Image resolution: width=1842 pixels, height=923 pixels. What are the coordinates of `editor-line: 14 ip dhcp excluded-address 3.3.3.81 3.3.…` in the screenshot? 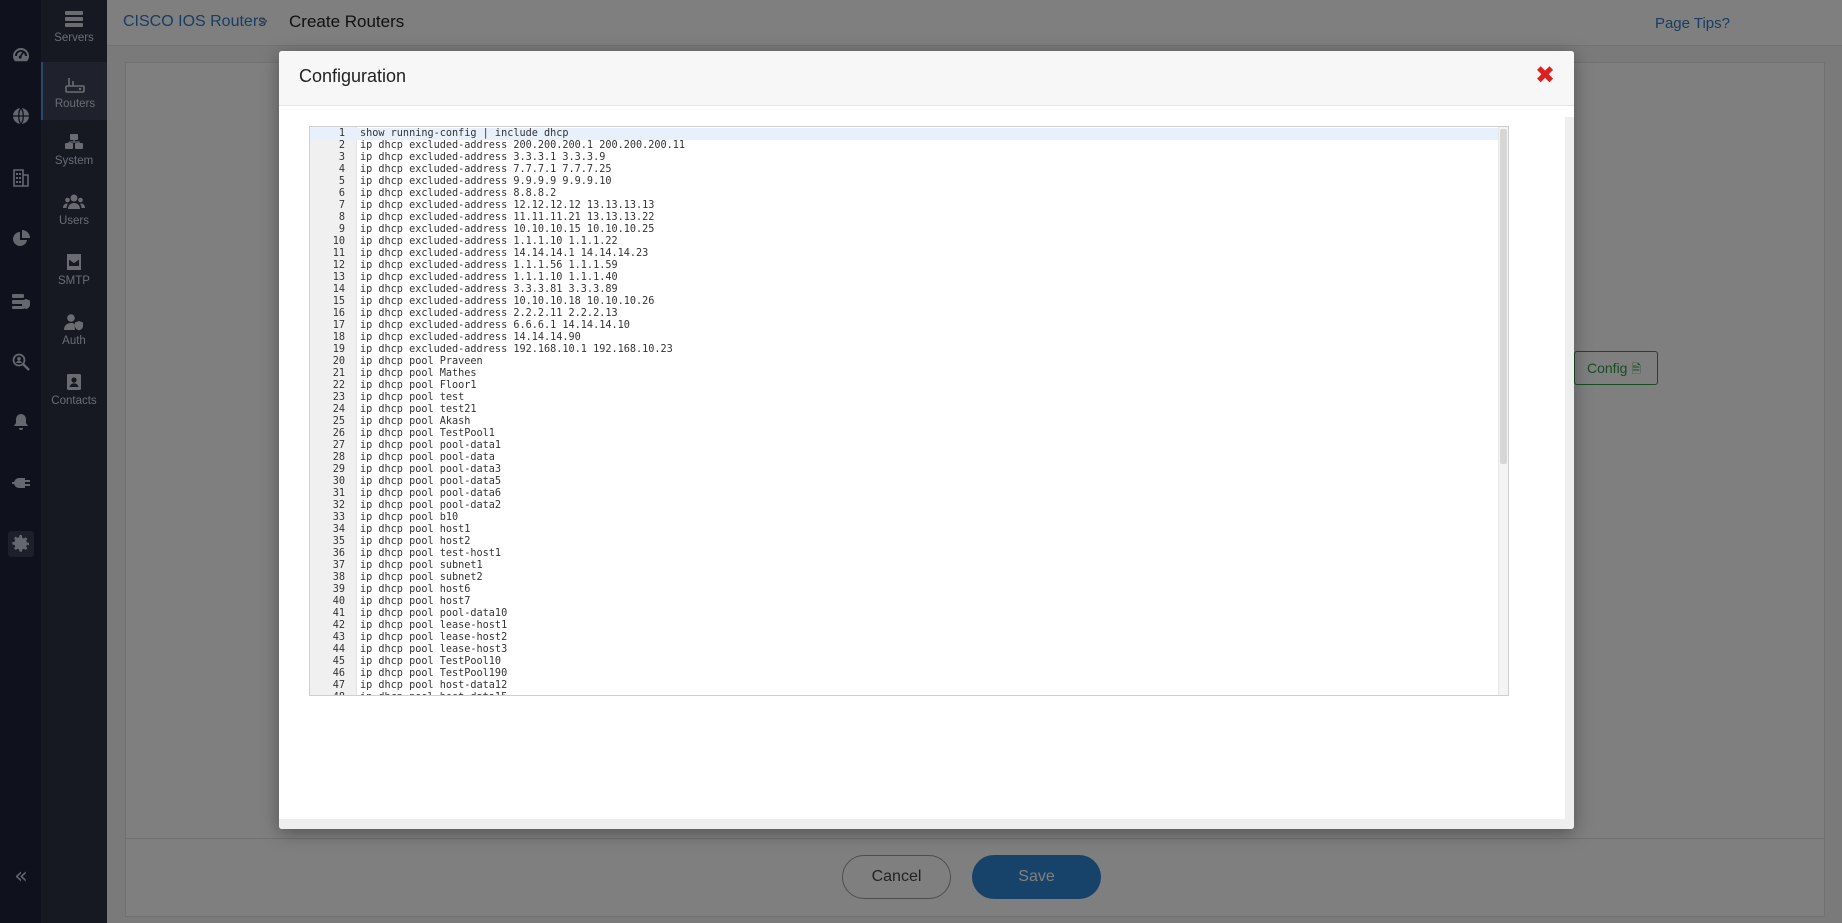 It's located at (904, 290).